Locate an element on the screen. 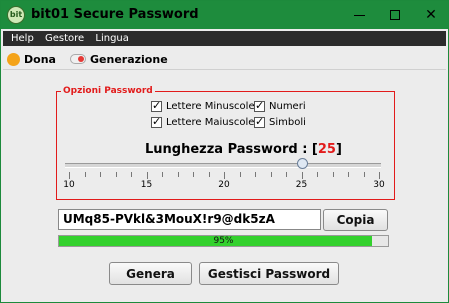 Image resolution: width=449 pixels, height=303 pixels. checkbox-label: Lettere Maiuscole is located at coordinates (210, 122).